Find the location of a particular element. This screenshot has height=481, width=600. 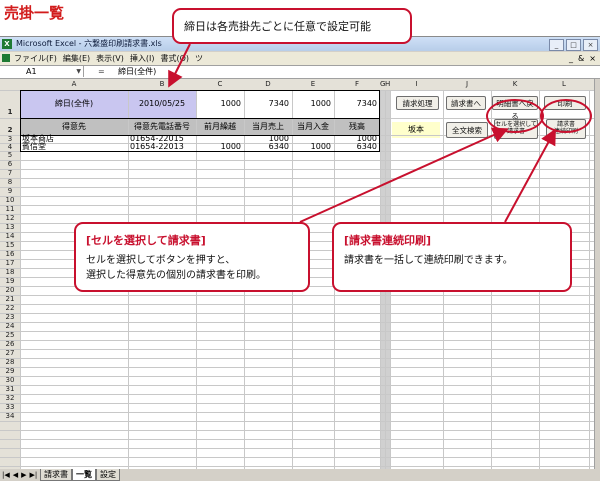

minimize-button: _ is located at coordinates (556, 45).